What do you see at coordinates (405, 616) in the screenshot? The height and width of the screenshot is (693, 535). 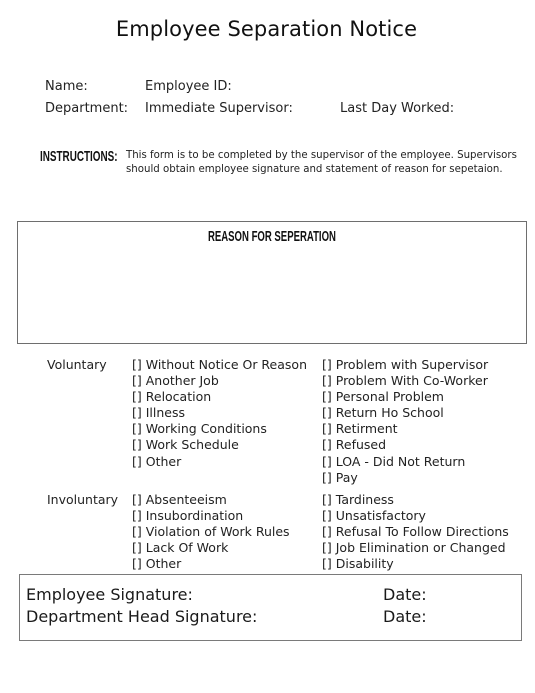 I see `dept-head-date-label: Date:` at bounding box center [405, 616].